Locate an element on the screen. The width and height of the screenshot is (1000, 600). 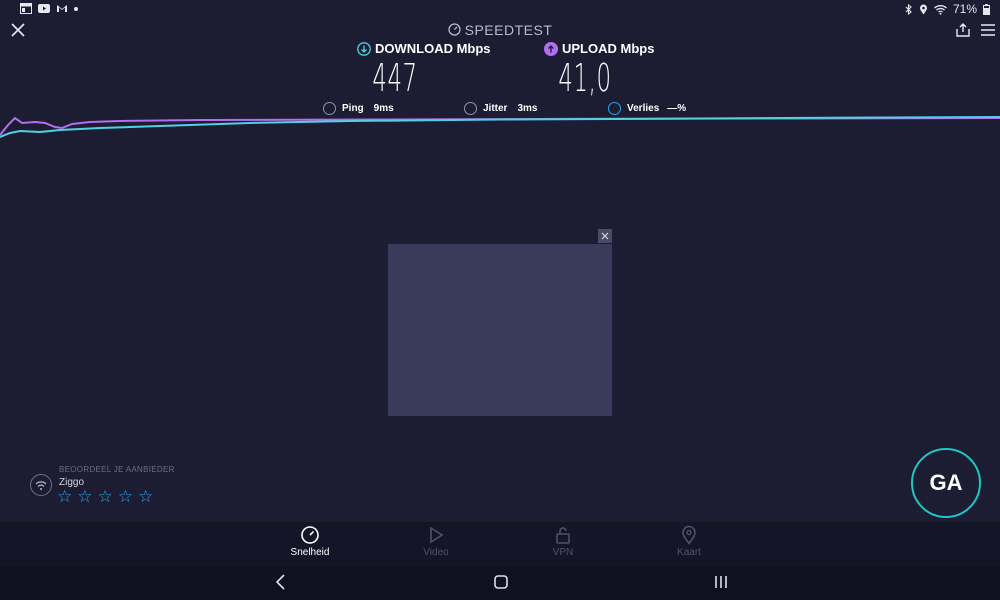
location-icon is located at coordinates (923, 9).